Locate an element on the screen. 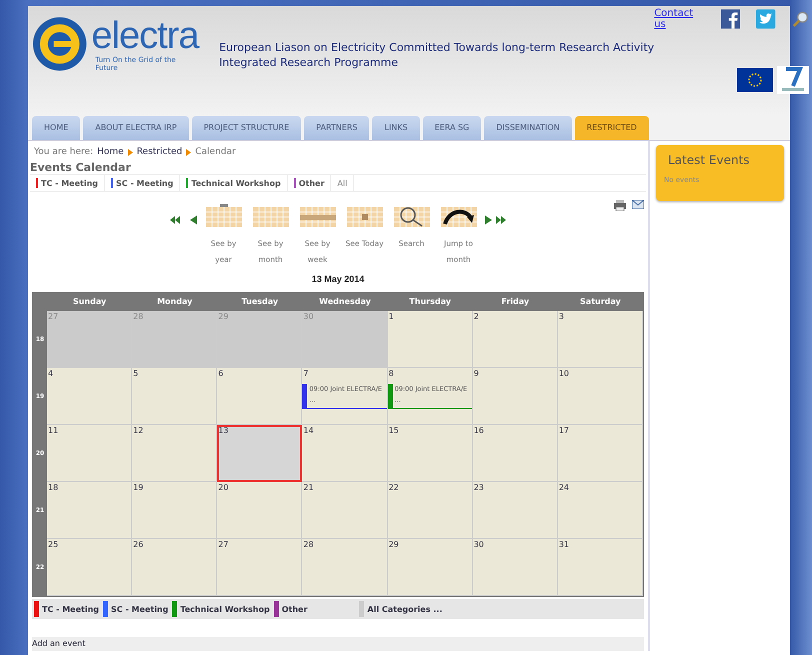  day-number: 29 is located at coordinates (430, 544).